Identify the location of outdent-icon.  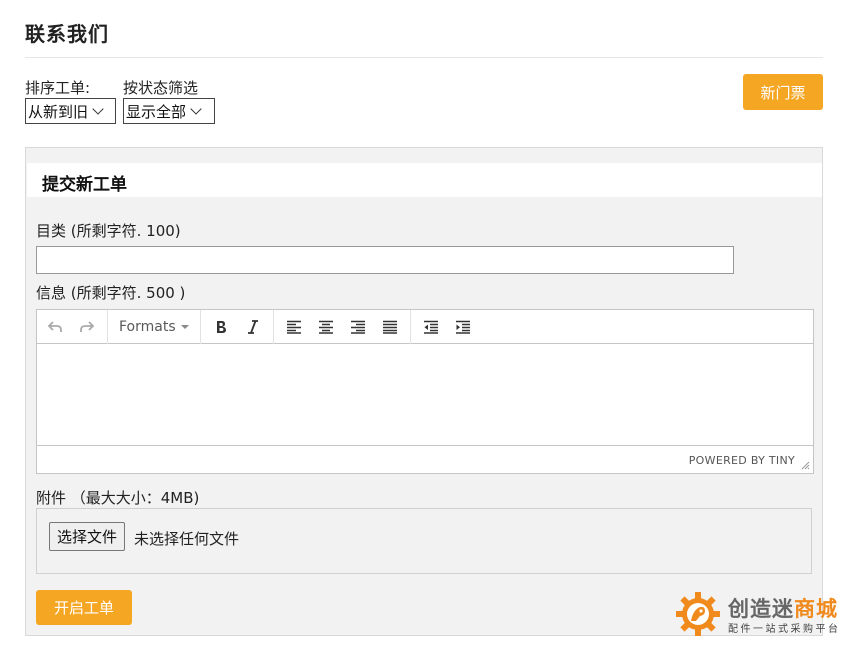
(430, 327).